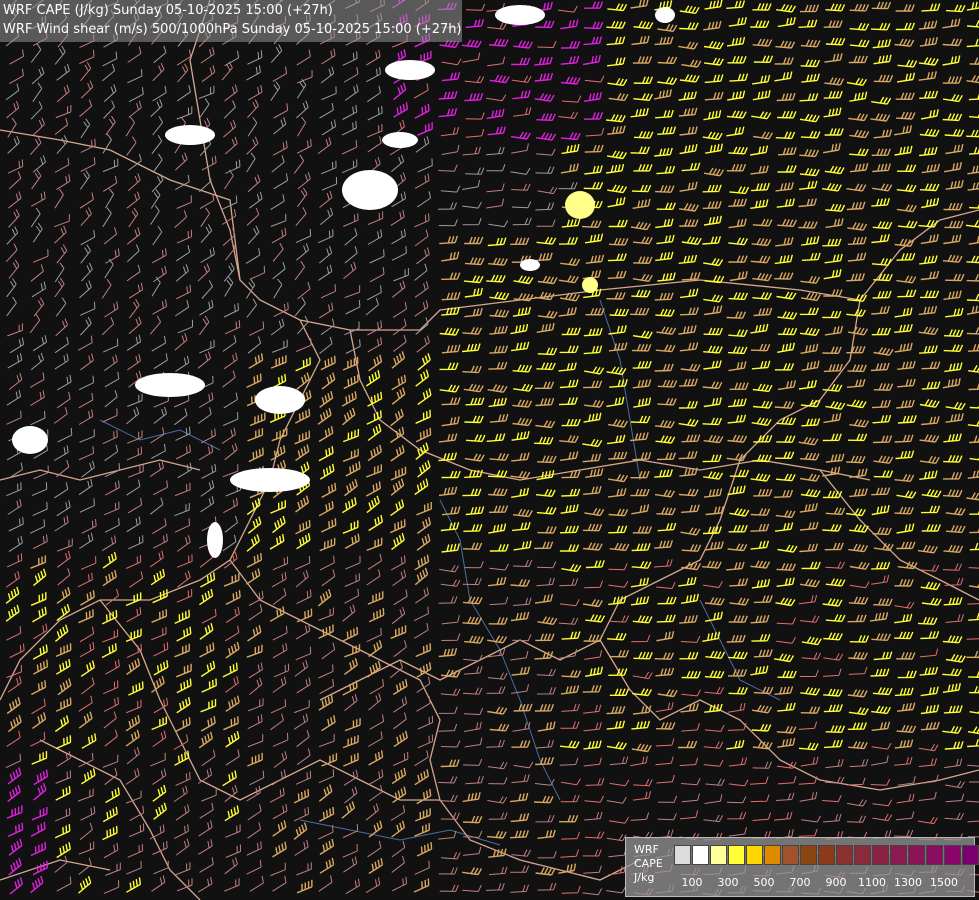  I want to click on legend-tick-label: 300, so click(728, 882).